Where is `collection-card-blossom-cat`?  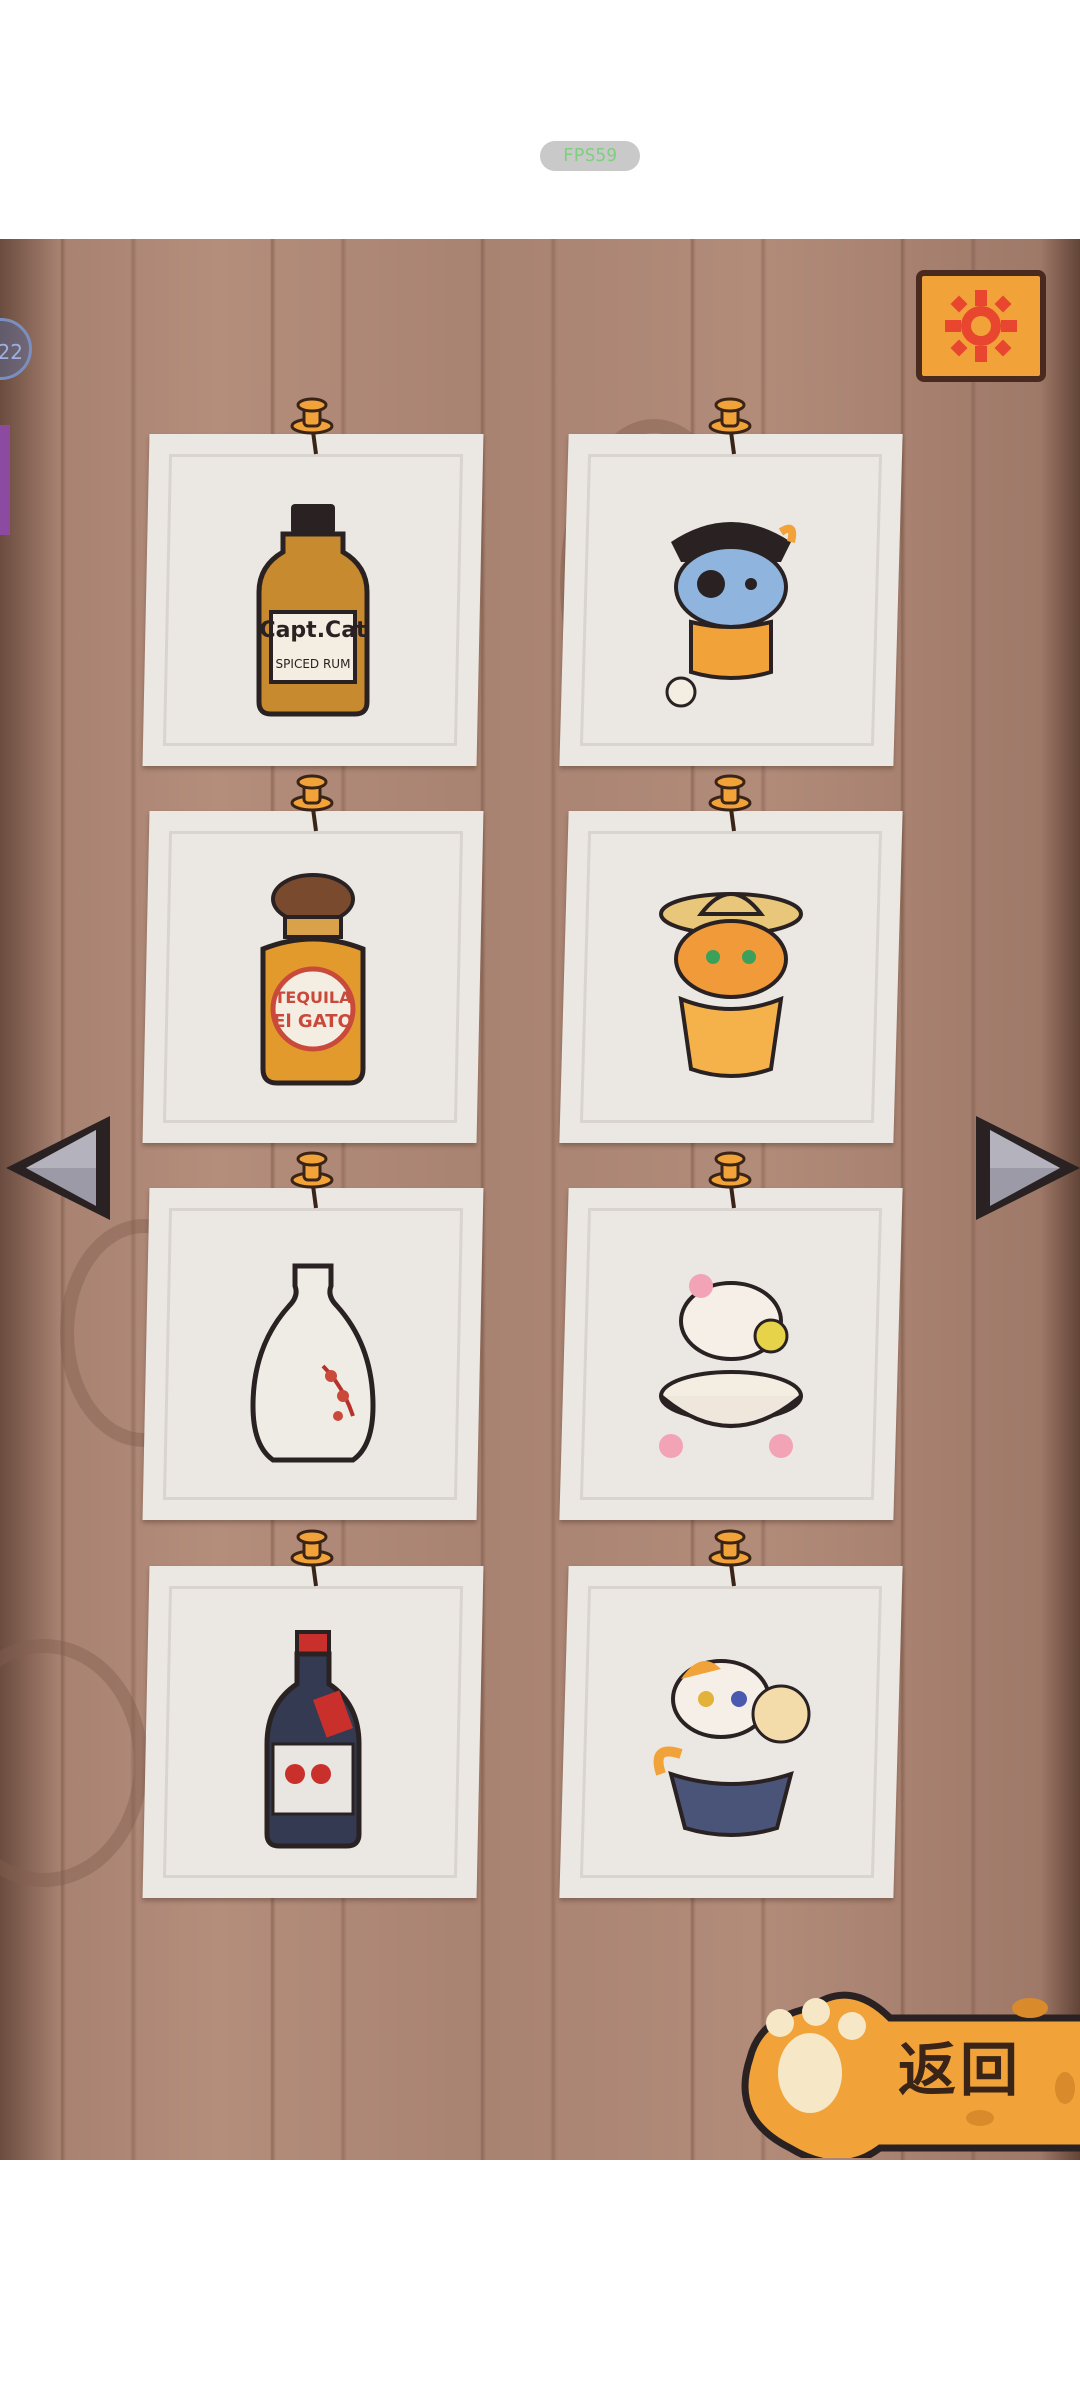
collection-card-blossom-cat is located at coordinates (731, 1335).